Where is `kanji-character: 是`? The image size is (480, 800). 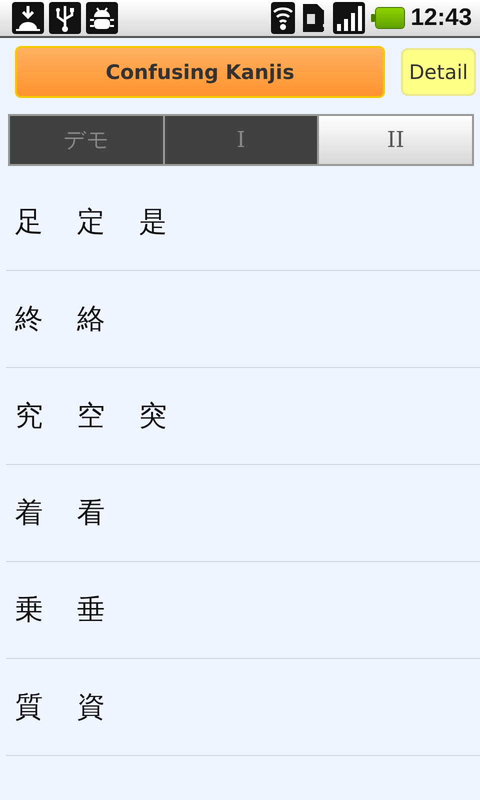 kanji-character: 是 is located at coordinates (153, 222).